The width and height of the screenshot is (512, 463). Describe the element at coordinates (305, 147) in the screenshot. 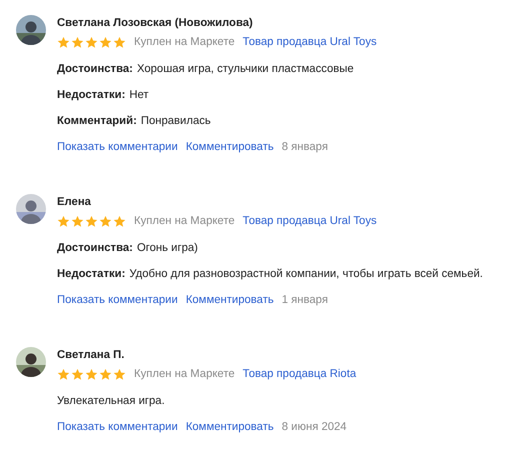

I see `review-date: 8 января` at that location.